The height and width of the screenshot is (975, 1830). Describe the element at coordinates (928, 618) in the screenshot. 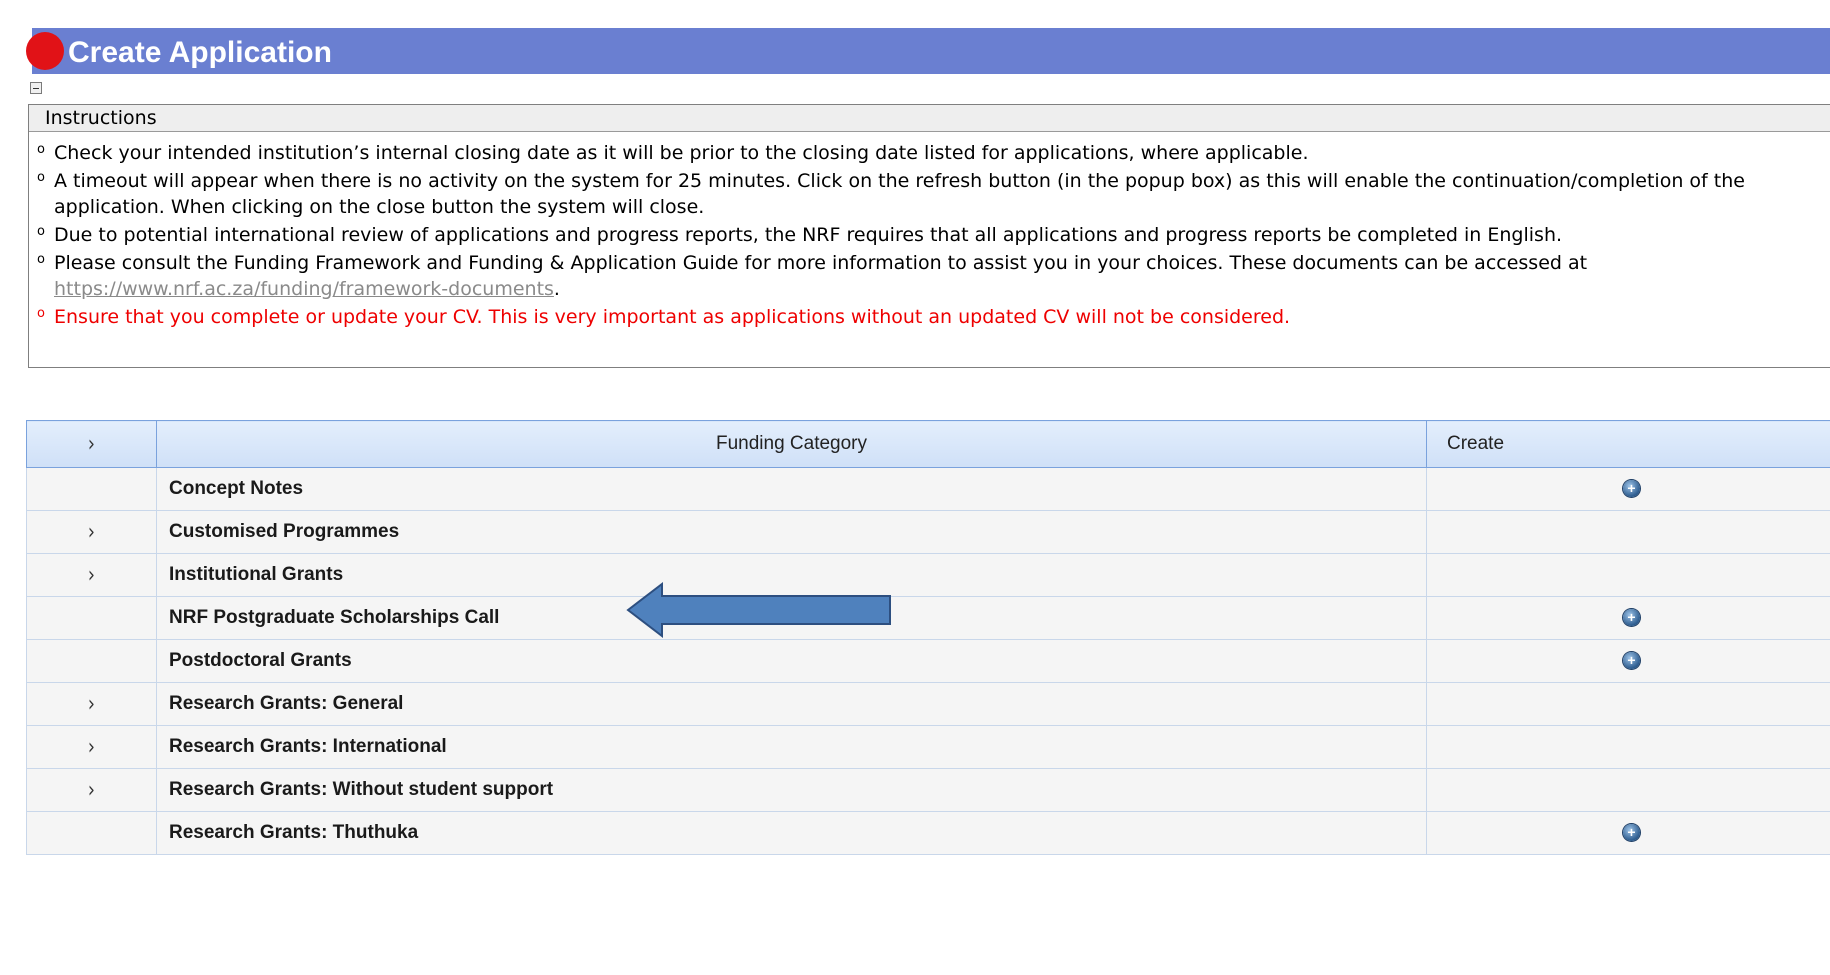

I see `table-row: NRF Postgraduate Scholarships Call +` at that location.